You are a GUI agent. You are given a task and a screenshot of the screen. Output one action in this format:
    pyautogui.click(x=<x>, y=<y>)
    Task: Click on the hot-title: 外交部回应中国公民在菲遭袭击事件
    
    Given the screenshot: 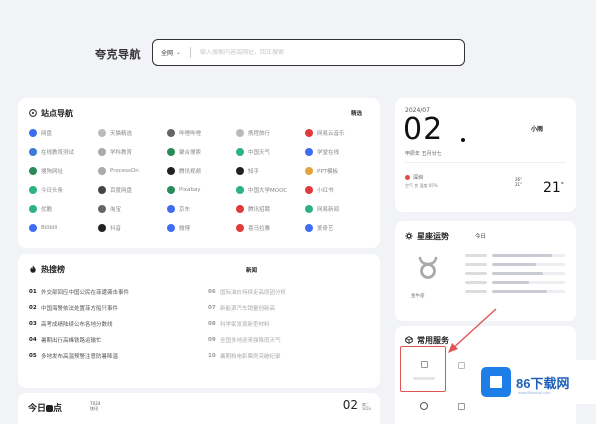 What is the action you would take?
    pyautogui.click(x=85, y=292)
    